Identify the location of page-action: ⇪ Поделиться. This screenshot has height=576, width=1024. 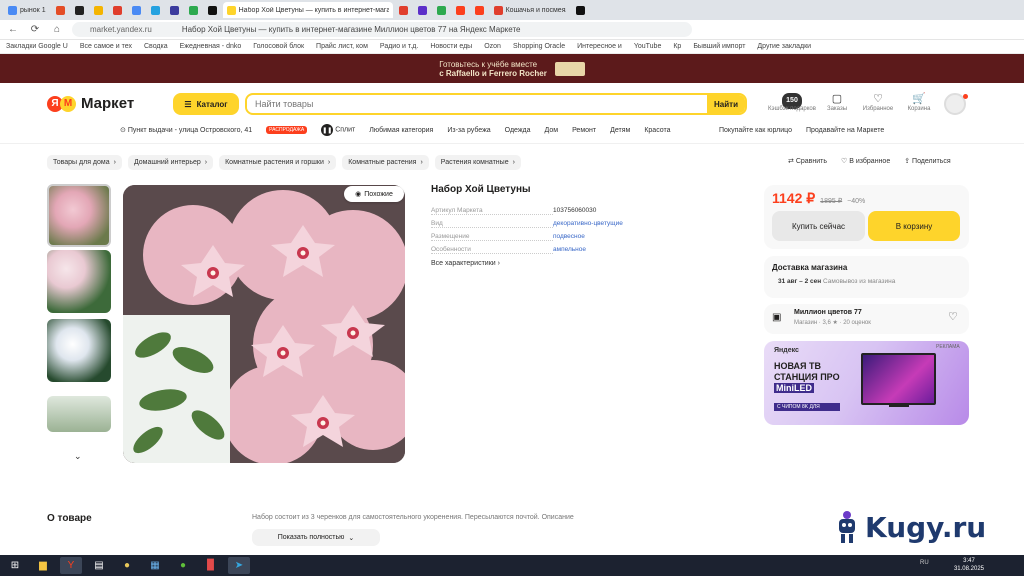
(927, 161).